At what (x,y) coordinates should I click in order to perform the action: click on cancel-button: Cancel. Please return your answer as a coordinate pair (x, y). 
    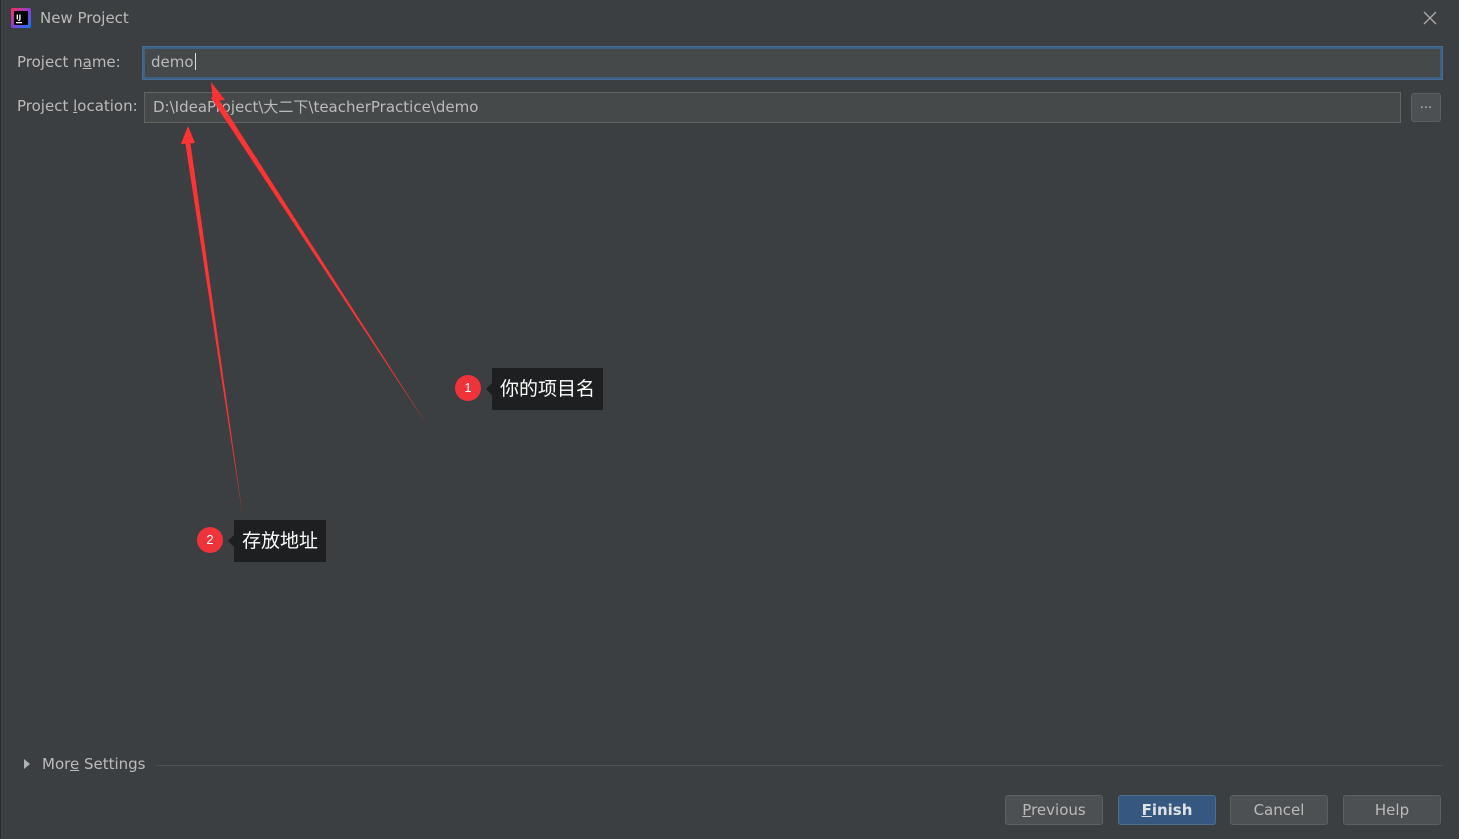
    Looking at the image, I should click on (1279, 810).